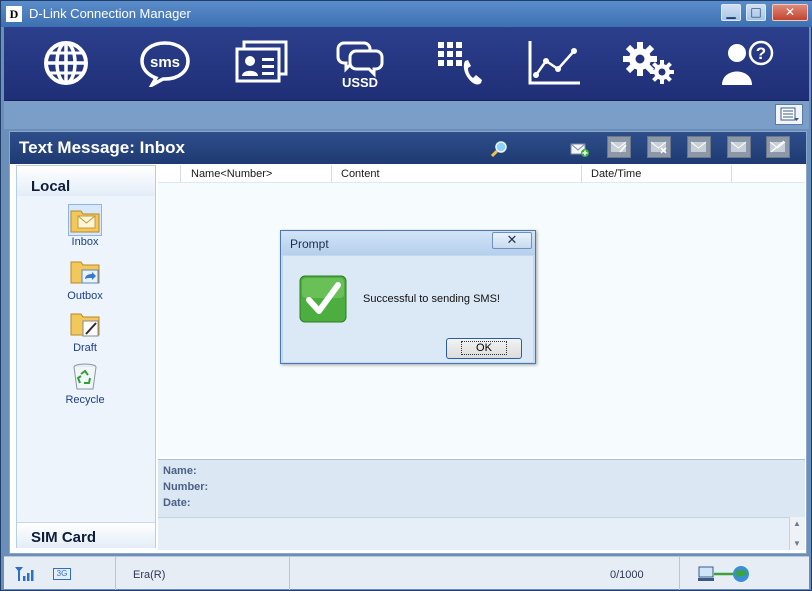 The image size is (812, 591). I want to click on reply-envelope-icon, so click(618, 147).